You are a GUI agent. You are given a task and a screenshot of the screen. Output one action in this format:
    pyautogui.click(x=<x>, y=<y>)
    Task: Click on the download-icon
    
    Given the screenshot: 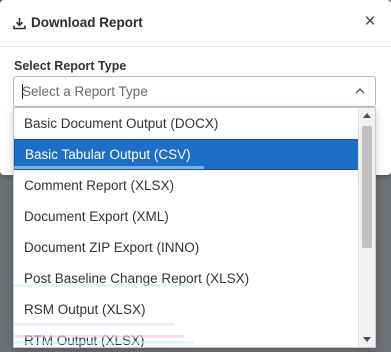 What is the action you would take?
    pyautogui.click(x=19, y=24)
    